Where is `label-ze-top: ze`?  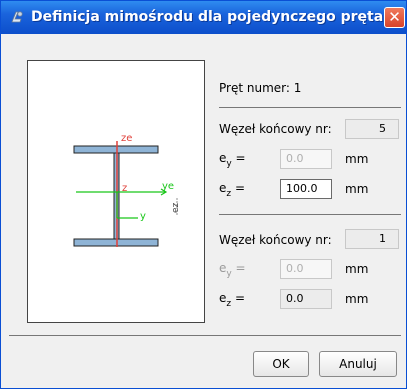
label-ze-top: ze is located at coordinates (126, 138).